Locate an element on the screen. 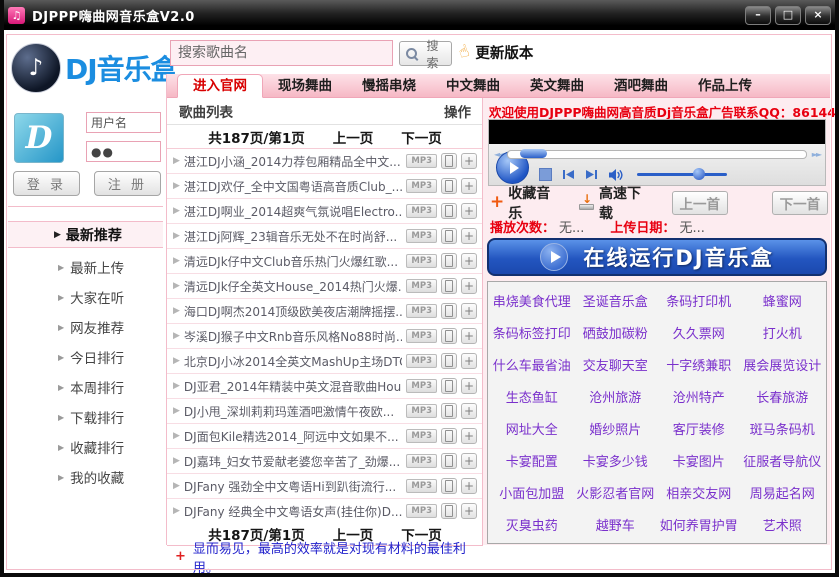  seek-thumb is located at coordinates (534, 153).